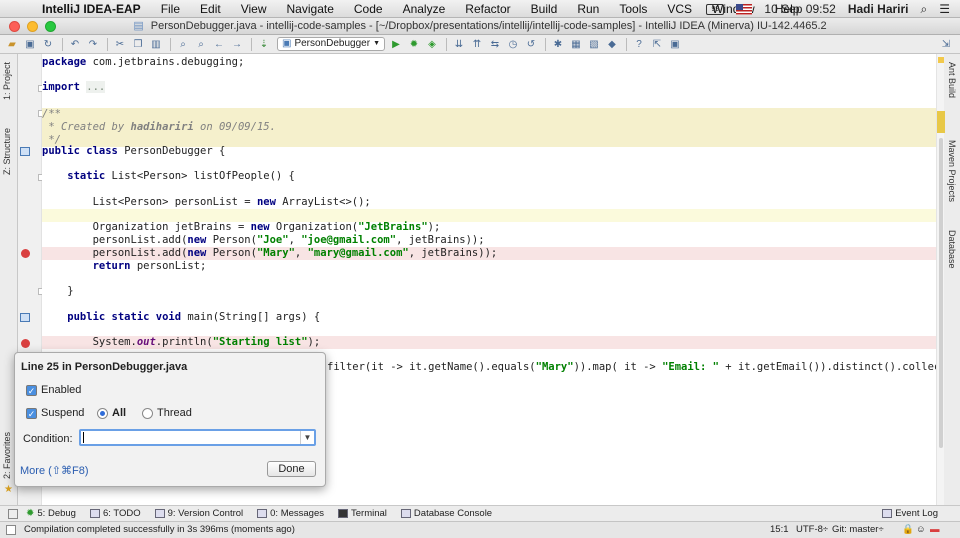 The width and height of the screenshot is (960, 538). I want to click on error-stripe, so click(940, 279).